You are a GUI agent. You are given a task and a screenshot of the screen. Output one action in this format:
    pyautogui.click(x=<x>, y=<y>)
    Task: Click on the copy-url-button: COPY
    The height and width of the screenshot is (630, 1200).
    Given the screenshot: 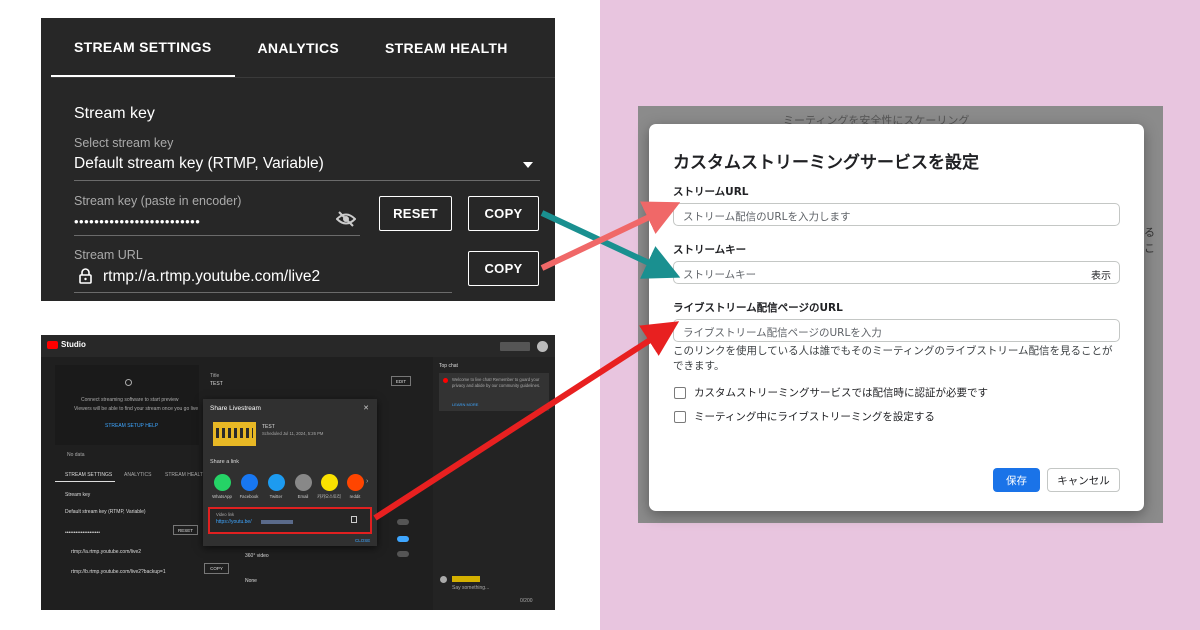 What is the action you would take?
    pyautogui.click(x=503, y=268)
    